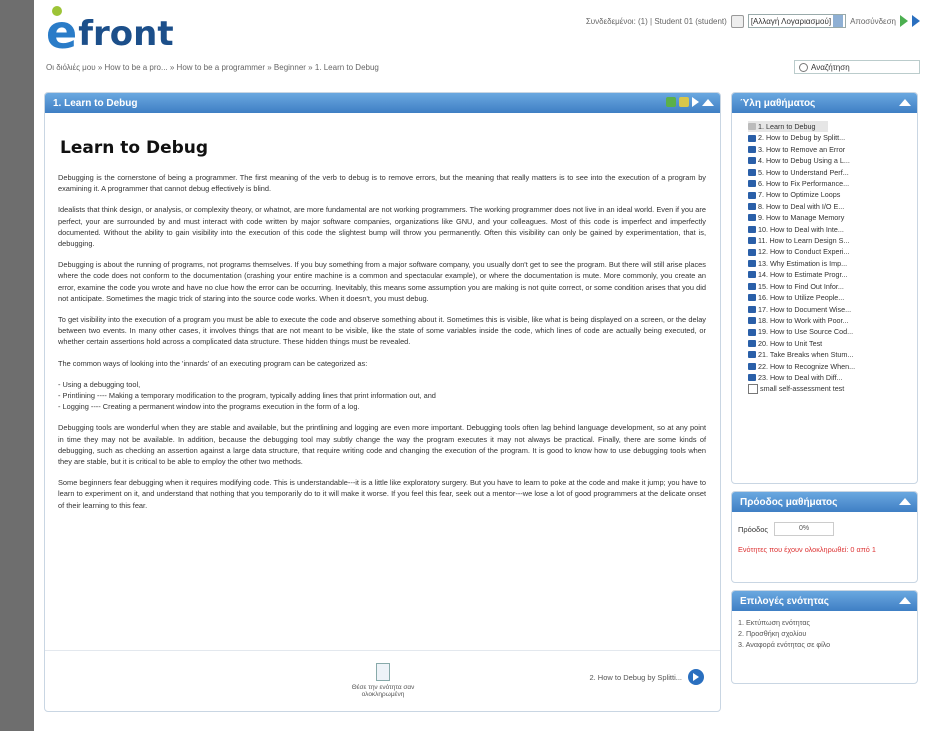  What do you see at coordinates (695, 102) in the screenshot?
I see `next-arrow-icon` at bounding box center [695, 102].